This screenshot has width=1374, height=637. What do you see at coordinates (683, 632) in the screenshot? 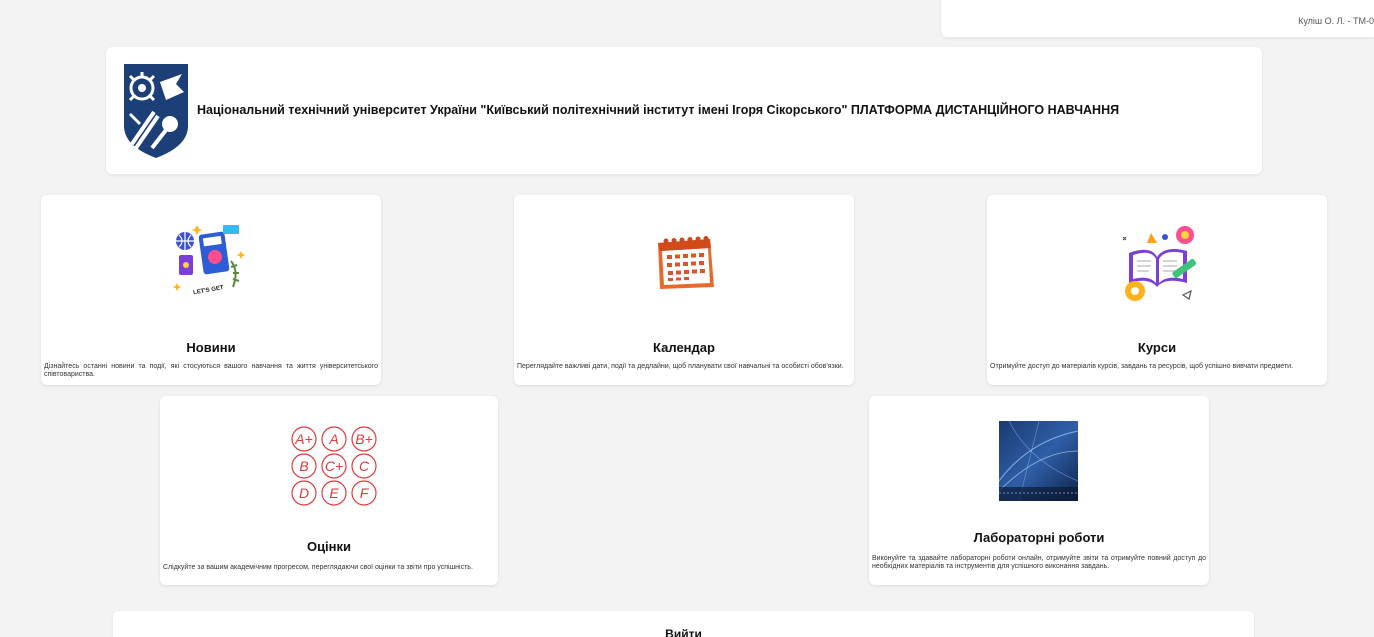
I see `logout-label: Вийти` at bounding box center [683, 632].